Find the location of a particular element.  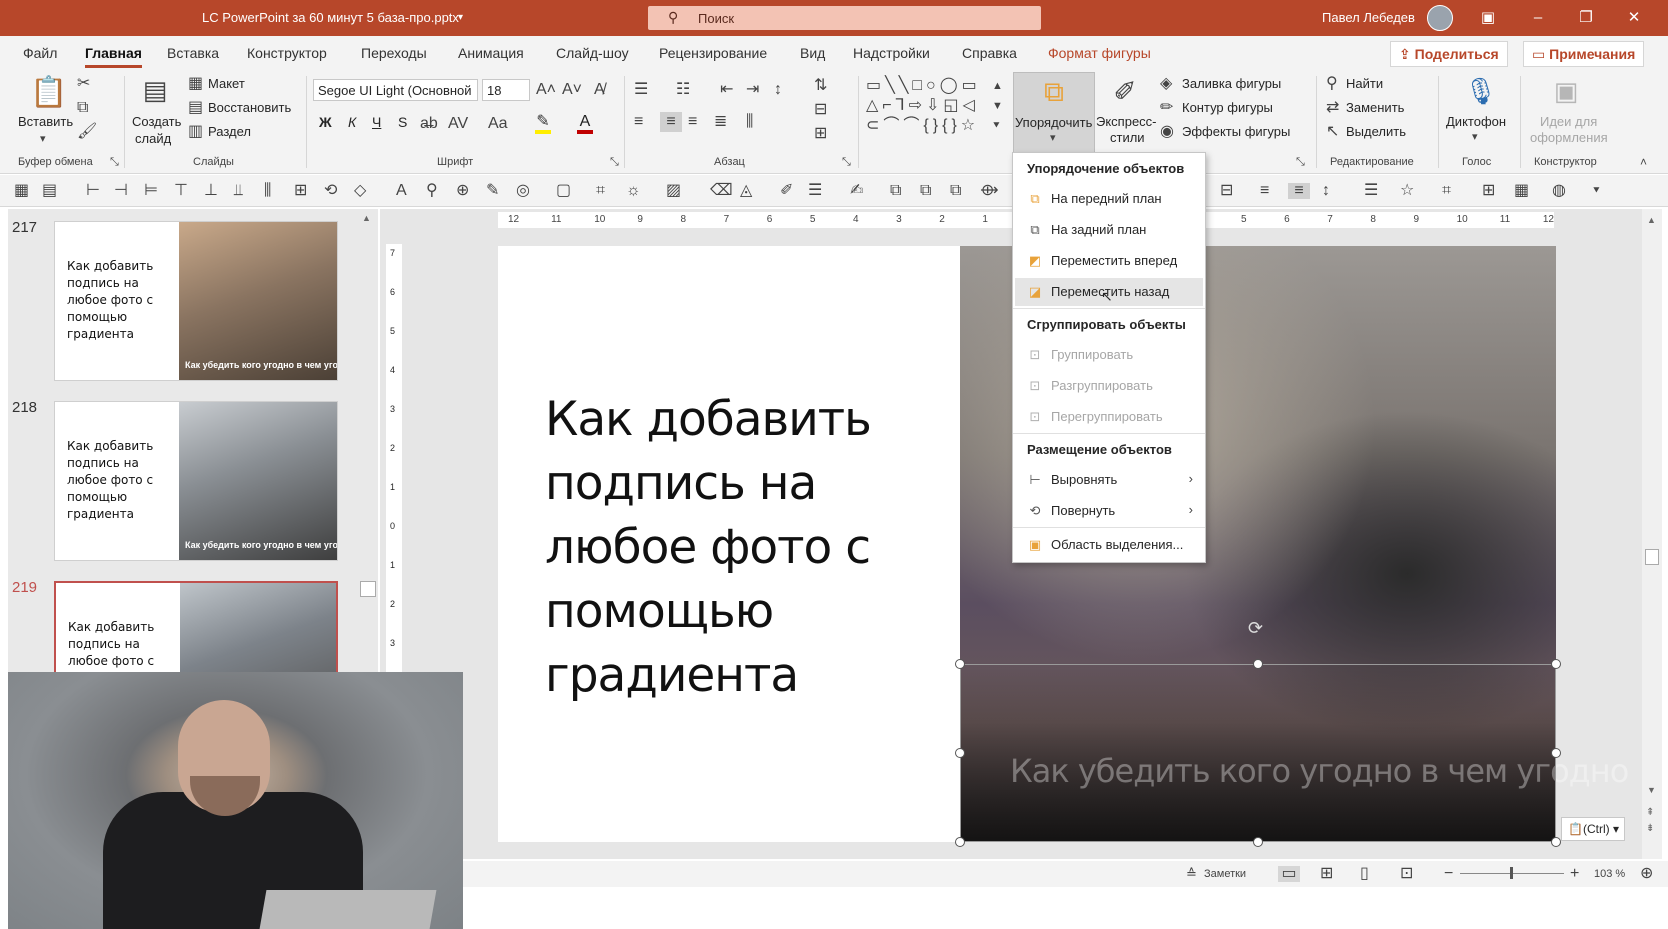

circle-icon: ◎ is located at coordinates (523, 191).